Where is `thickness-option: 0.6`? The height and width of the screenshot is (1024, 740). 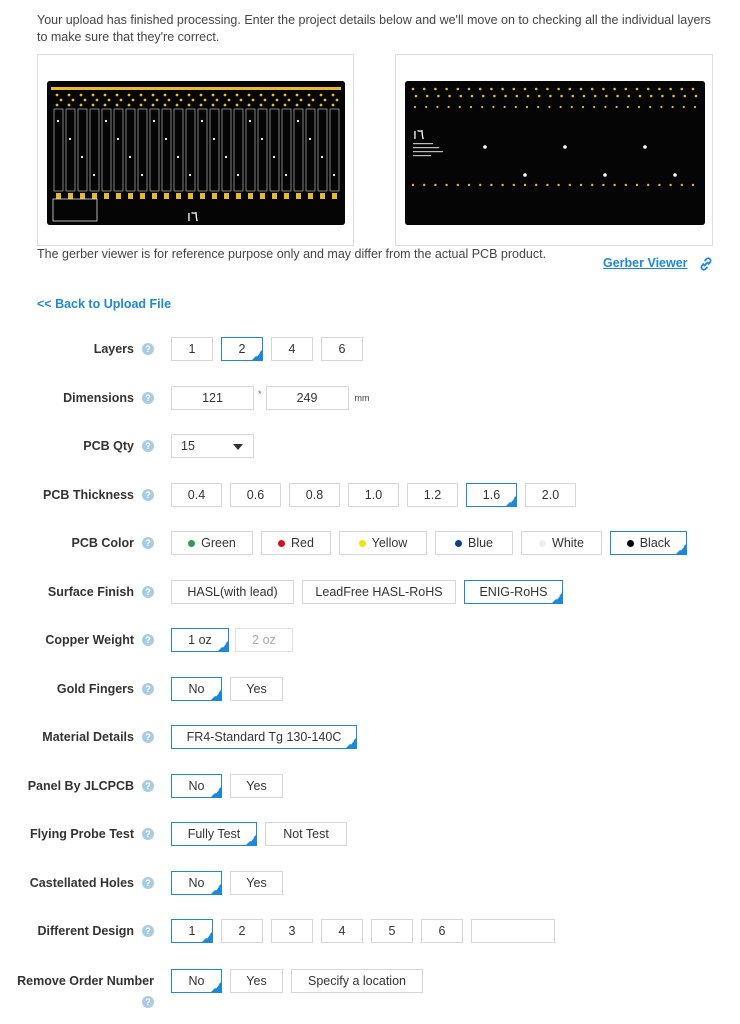
thickness-option: 0.6 is located at coordinates (255, 495).